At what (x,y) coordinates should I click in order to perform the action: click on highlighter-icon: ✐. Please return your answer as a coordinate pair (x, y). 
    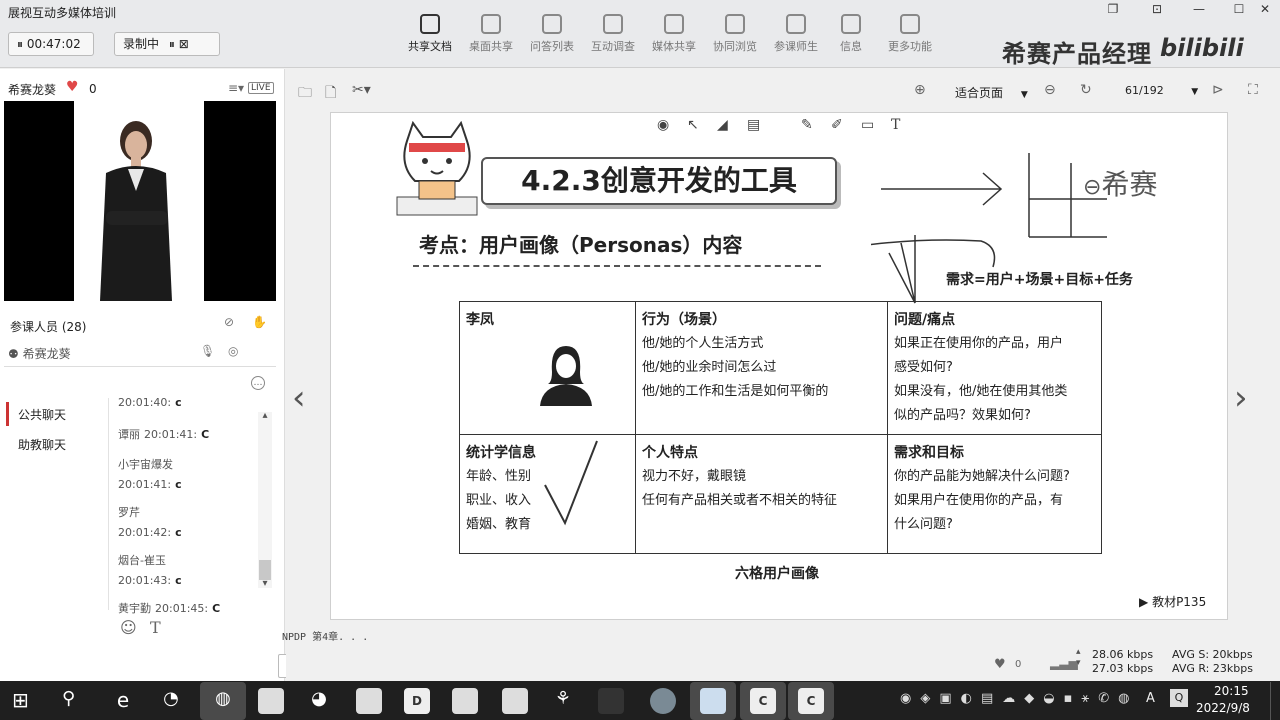
    Looking at the image, I should click on (837, 125).